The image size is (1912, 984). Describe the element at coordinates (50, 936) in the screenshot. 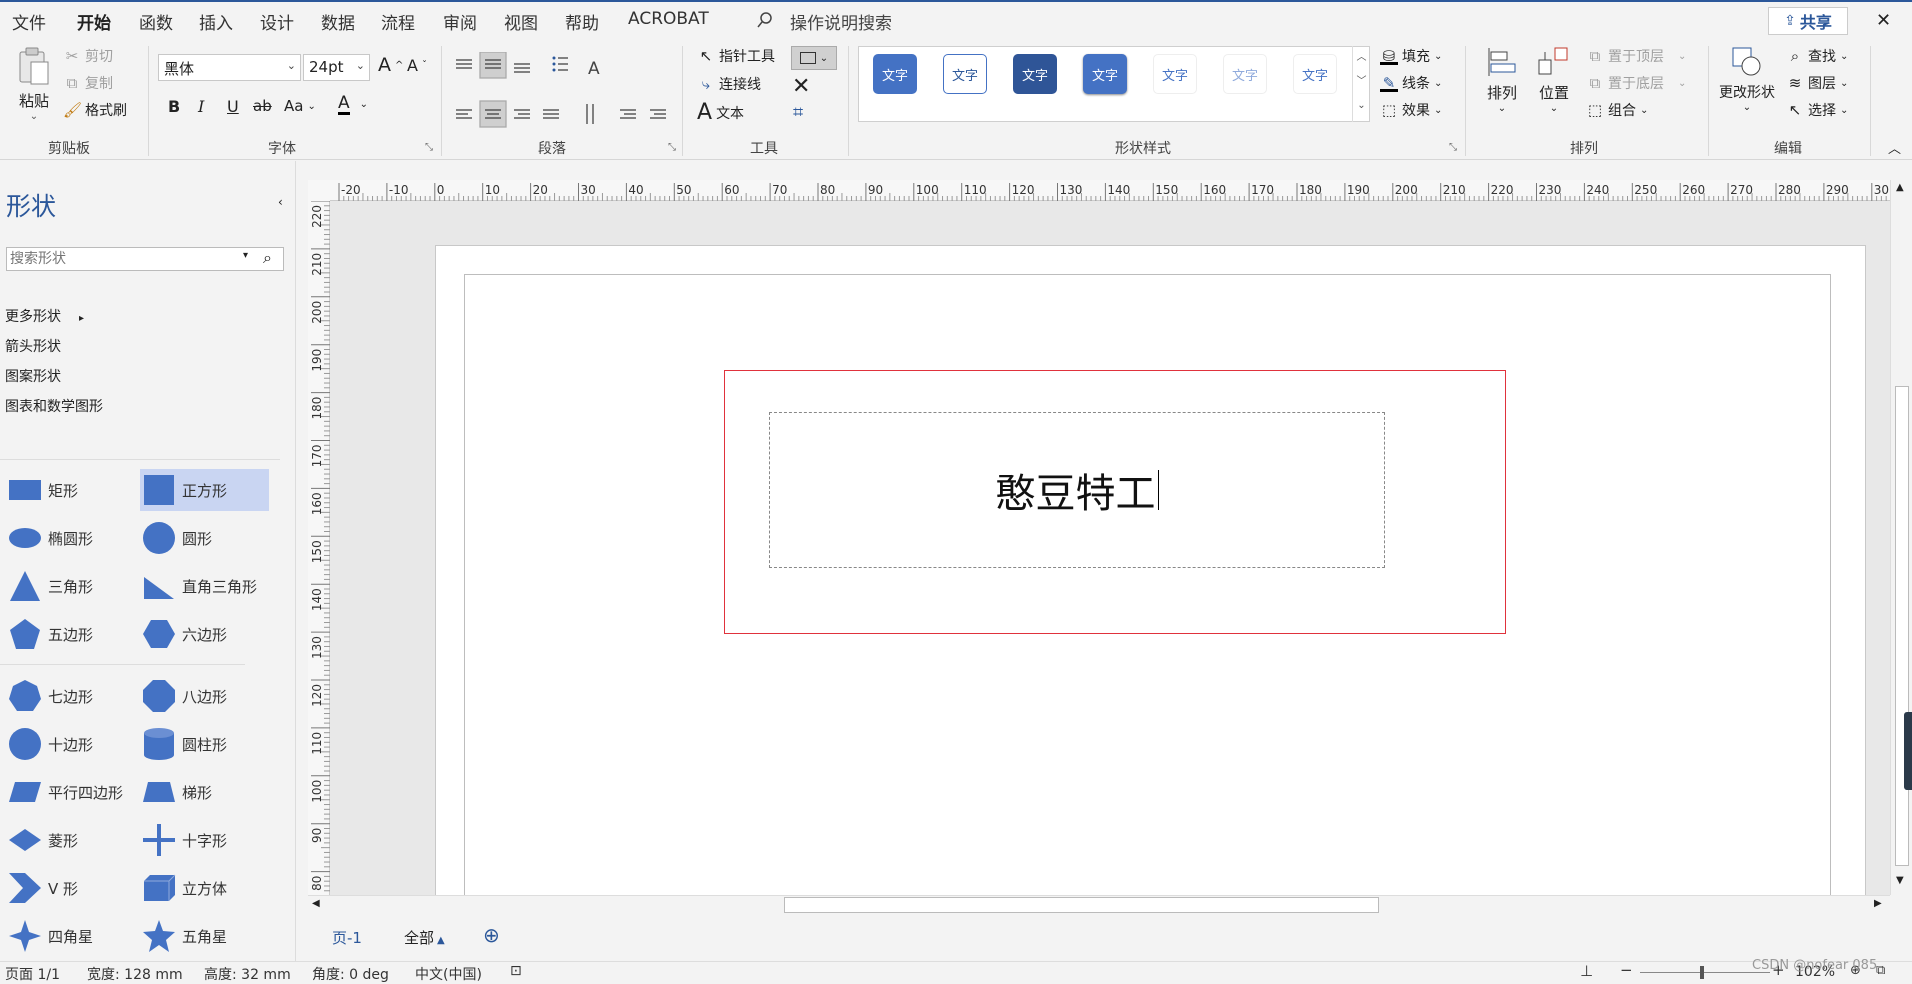

I see `shape-4-point-star: 四角星` at that location.